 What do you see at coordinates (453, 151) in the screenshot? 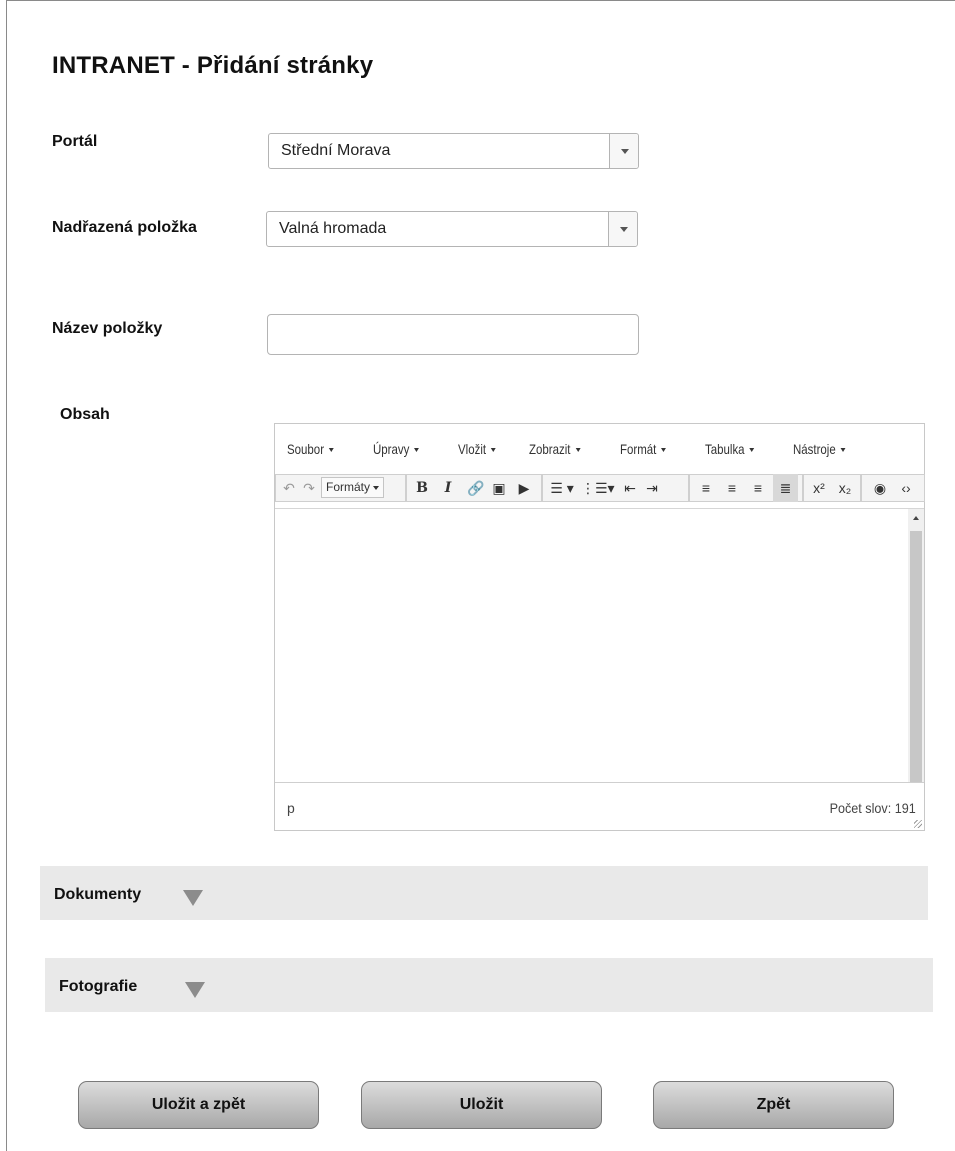
I see `portal-select: Střední Morava` at bounding box center [453, 151].